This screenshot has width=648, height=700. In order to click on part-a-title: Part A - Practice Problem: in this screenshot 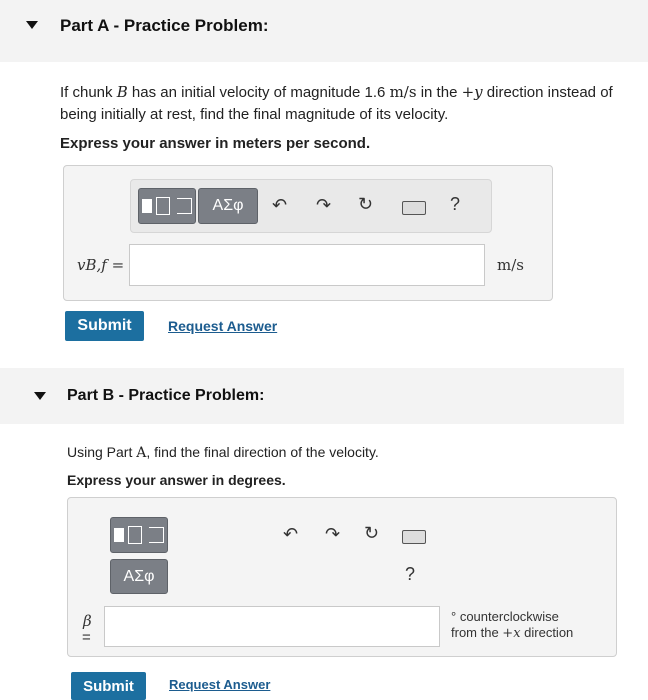, I will do `click(164, 25)`.